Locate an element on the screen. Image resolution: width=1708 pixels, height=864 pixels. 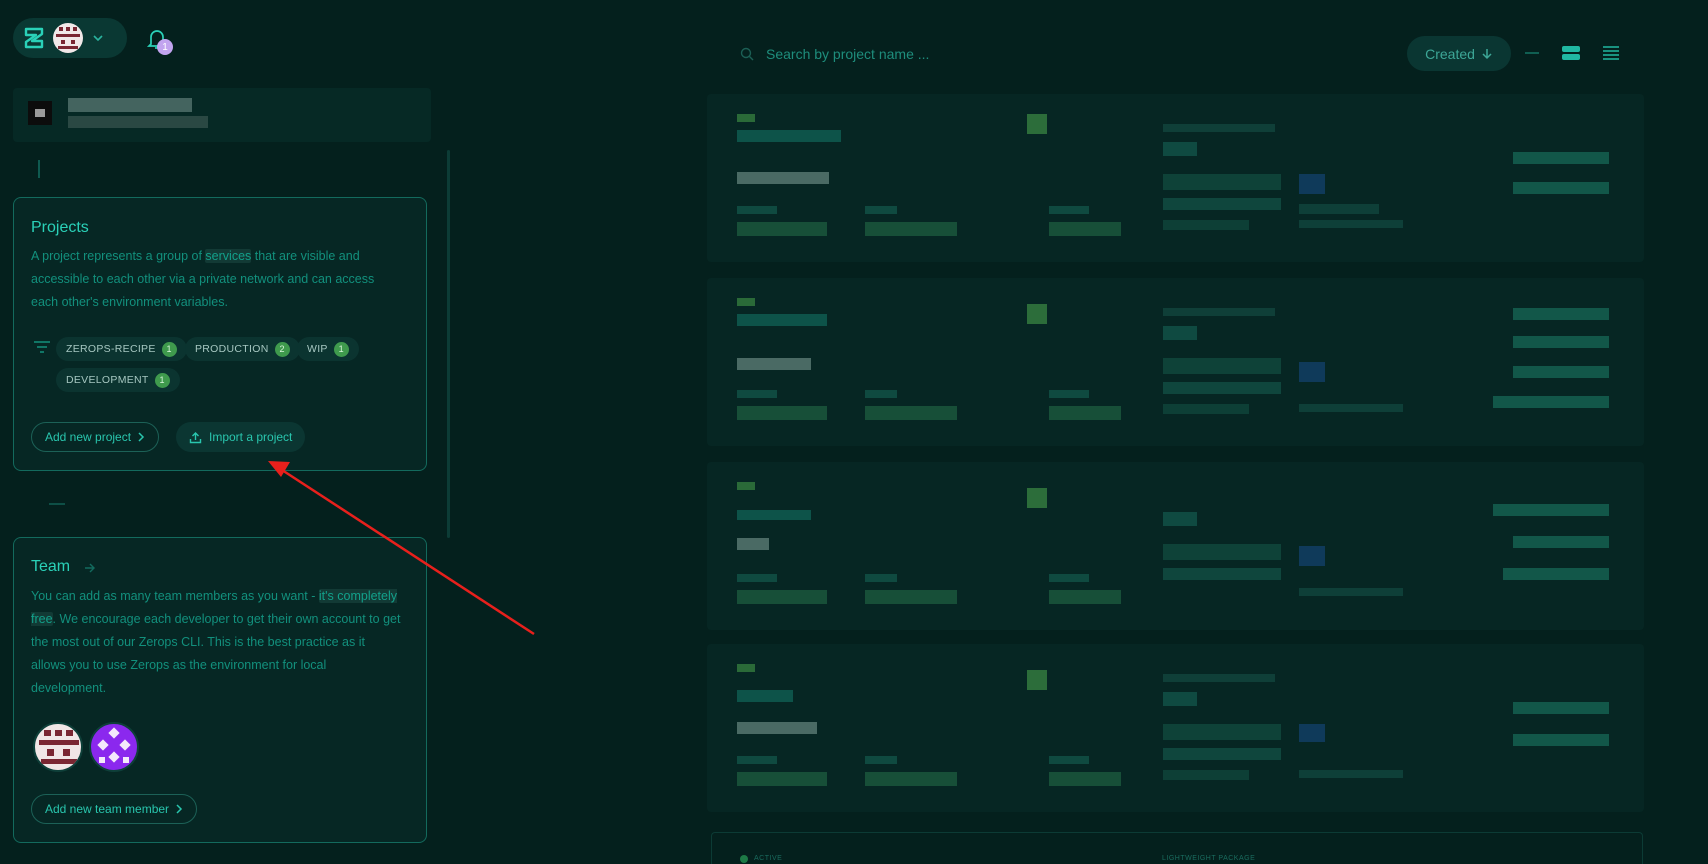
annotation-arrow-icon is located at coordinates (401, 548).